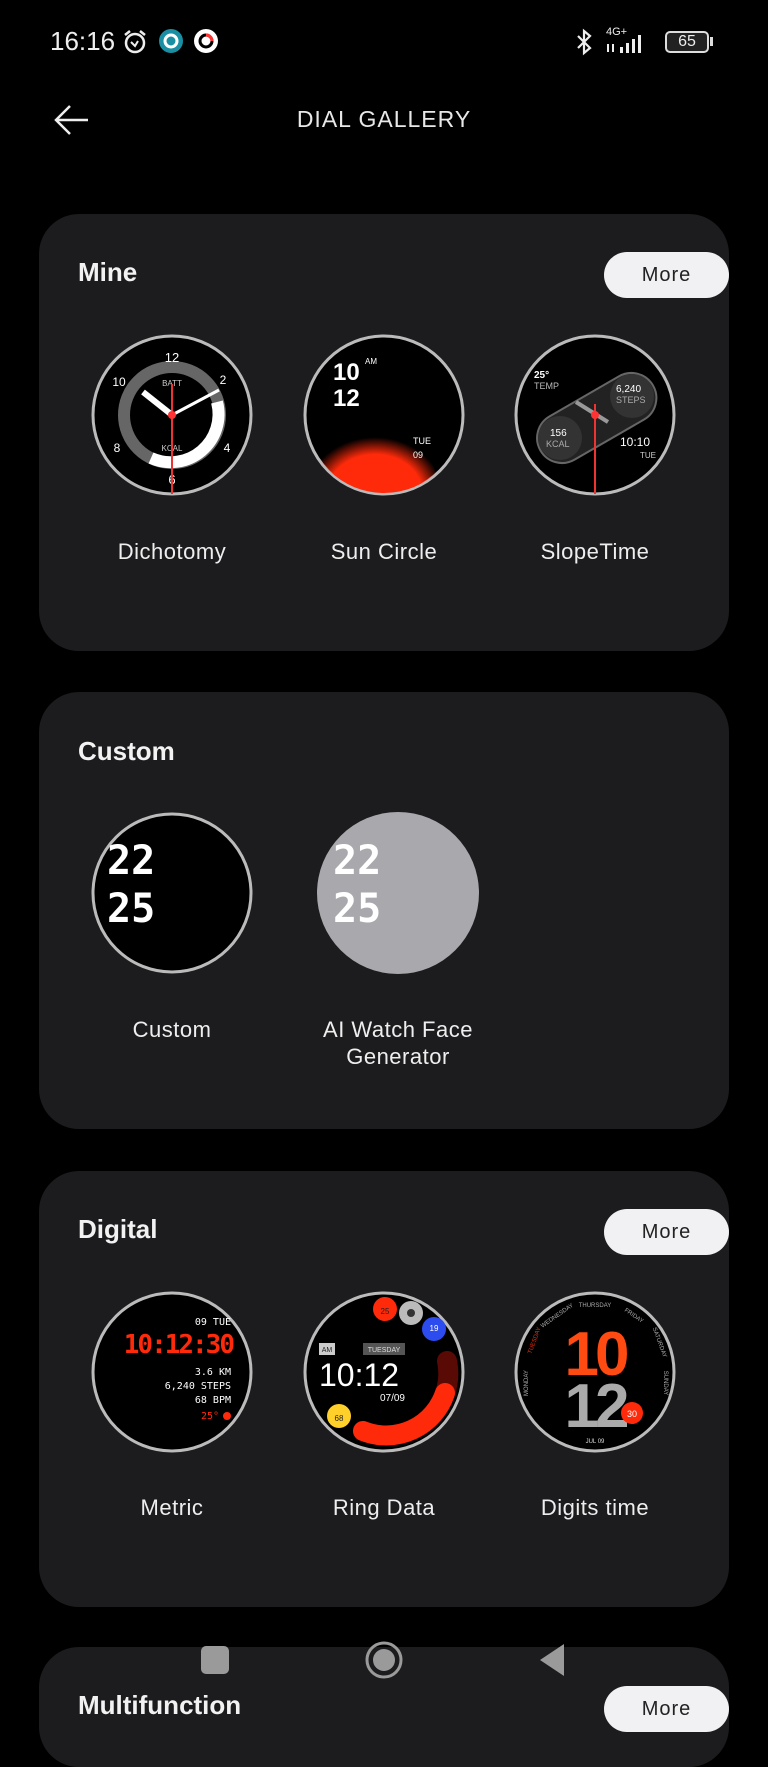  What do you see at coordinates (632, 1414) in the screenshot?
I see `svg-text: 30` at bounding box center [632, 1414].